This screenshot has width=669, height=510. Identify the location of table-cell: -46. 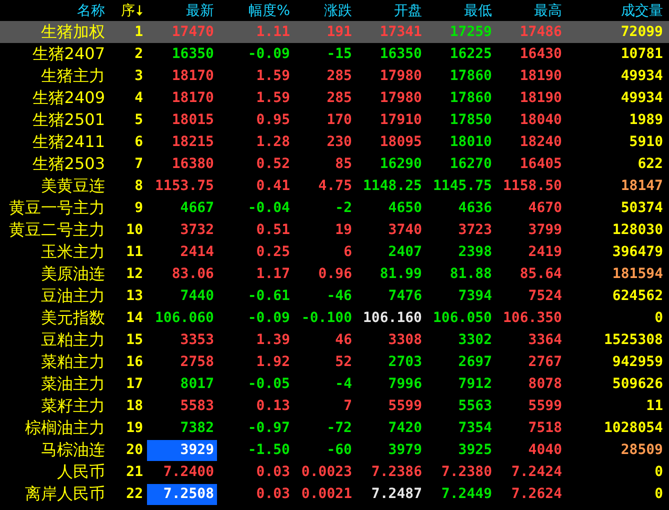
(339, 296).